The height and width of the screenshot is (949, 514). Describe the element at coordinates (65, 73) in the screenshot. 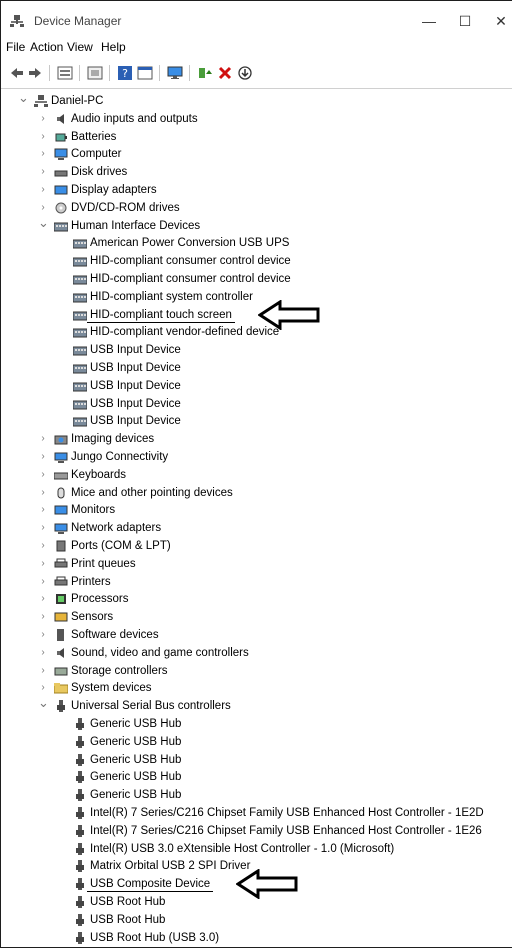

I see `properties-icon` at that location.